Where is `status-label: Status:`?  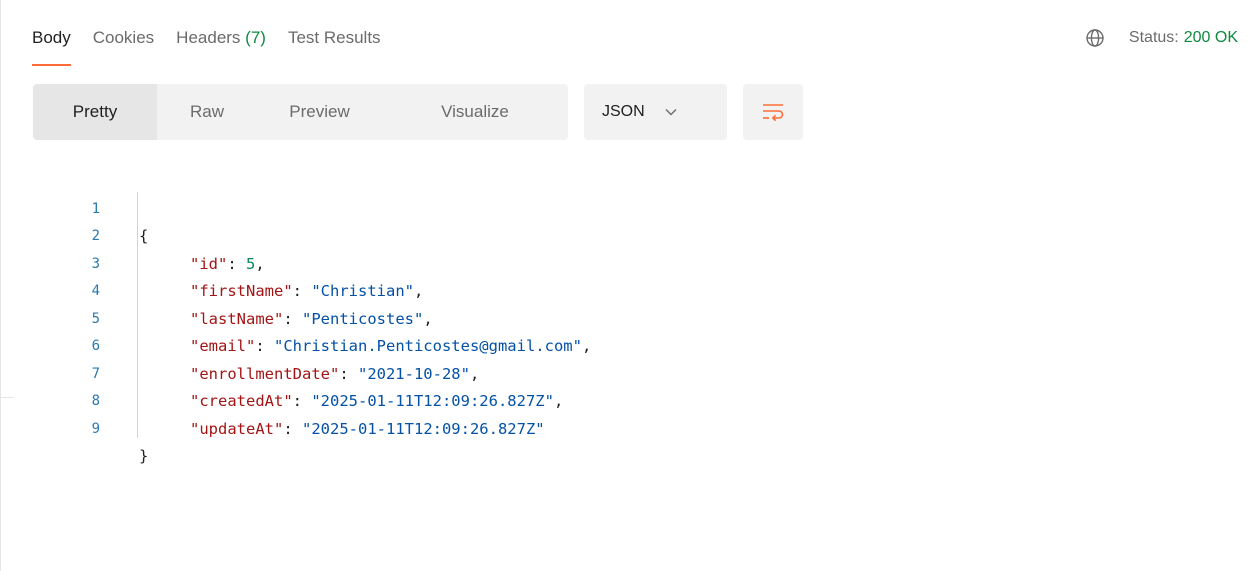
status-label: Status: is located at coordinates (1153, 37).